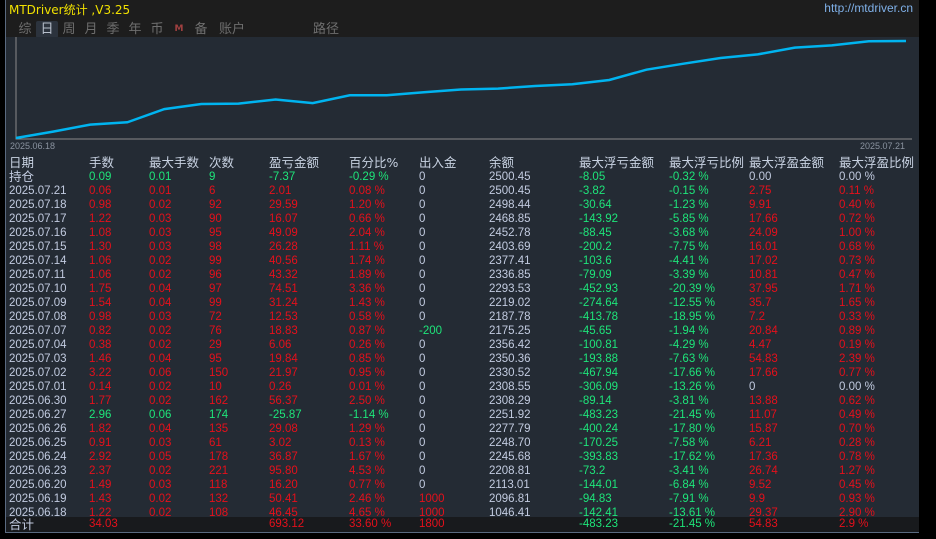 The height and width of the screenshot is (539, 936). What do you see at coordinates (232, 29) in the screenshot?
I see `tab-9: 账户` at bounding box center [232, 29].